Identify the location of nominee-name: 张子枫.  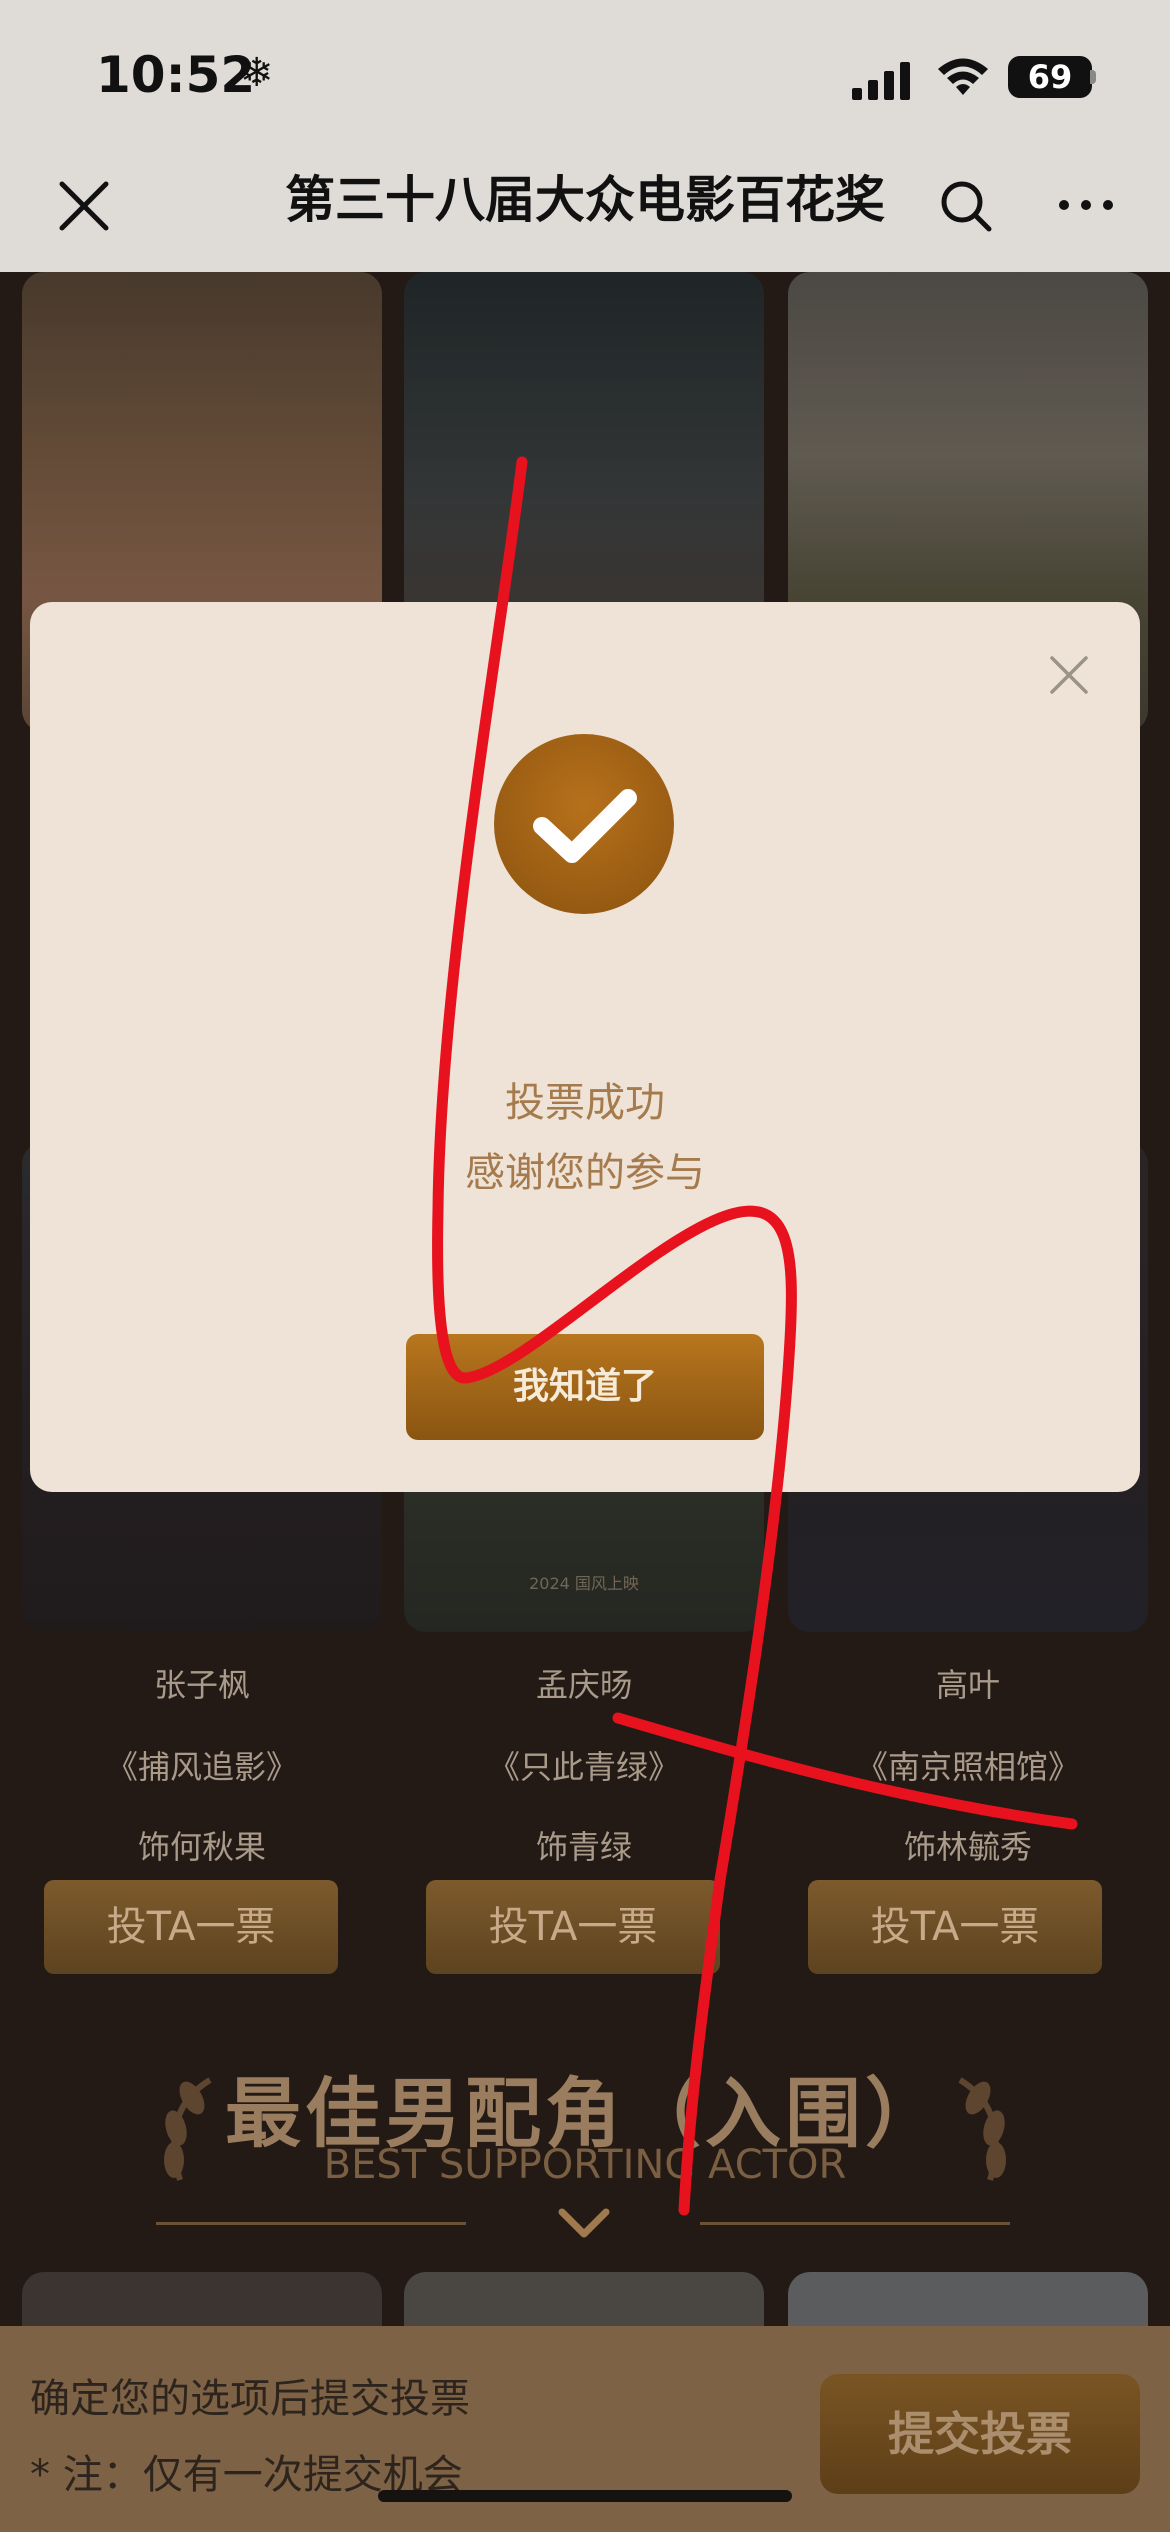
(201, 1685).